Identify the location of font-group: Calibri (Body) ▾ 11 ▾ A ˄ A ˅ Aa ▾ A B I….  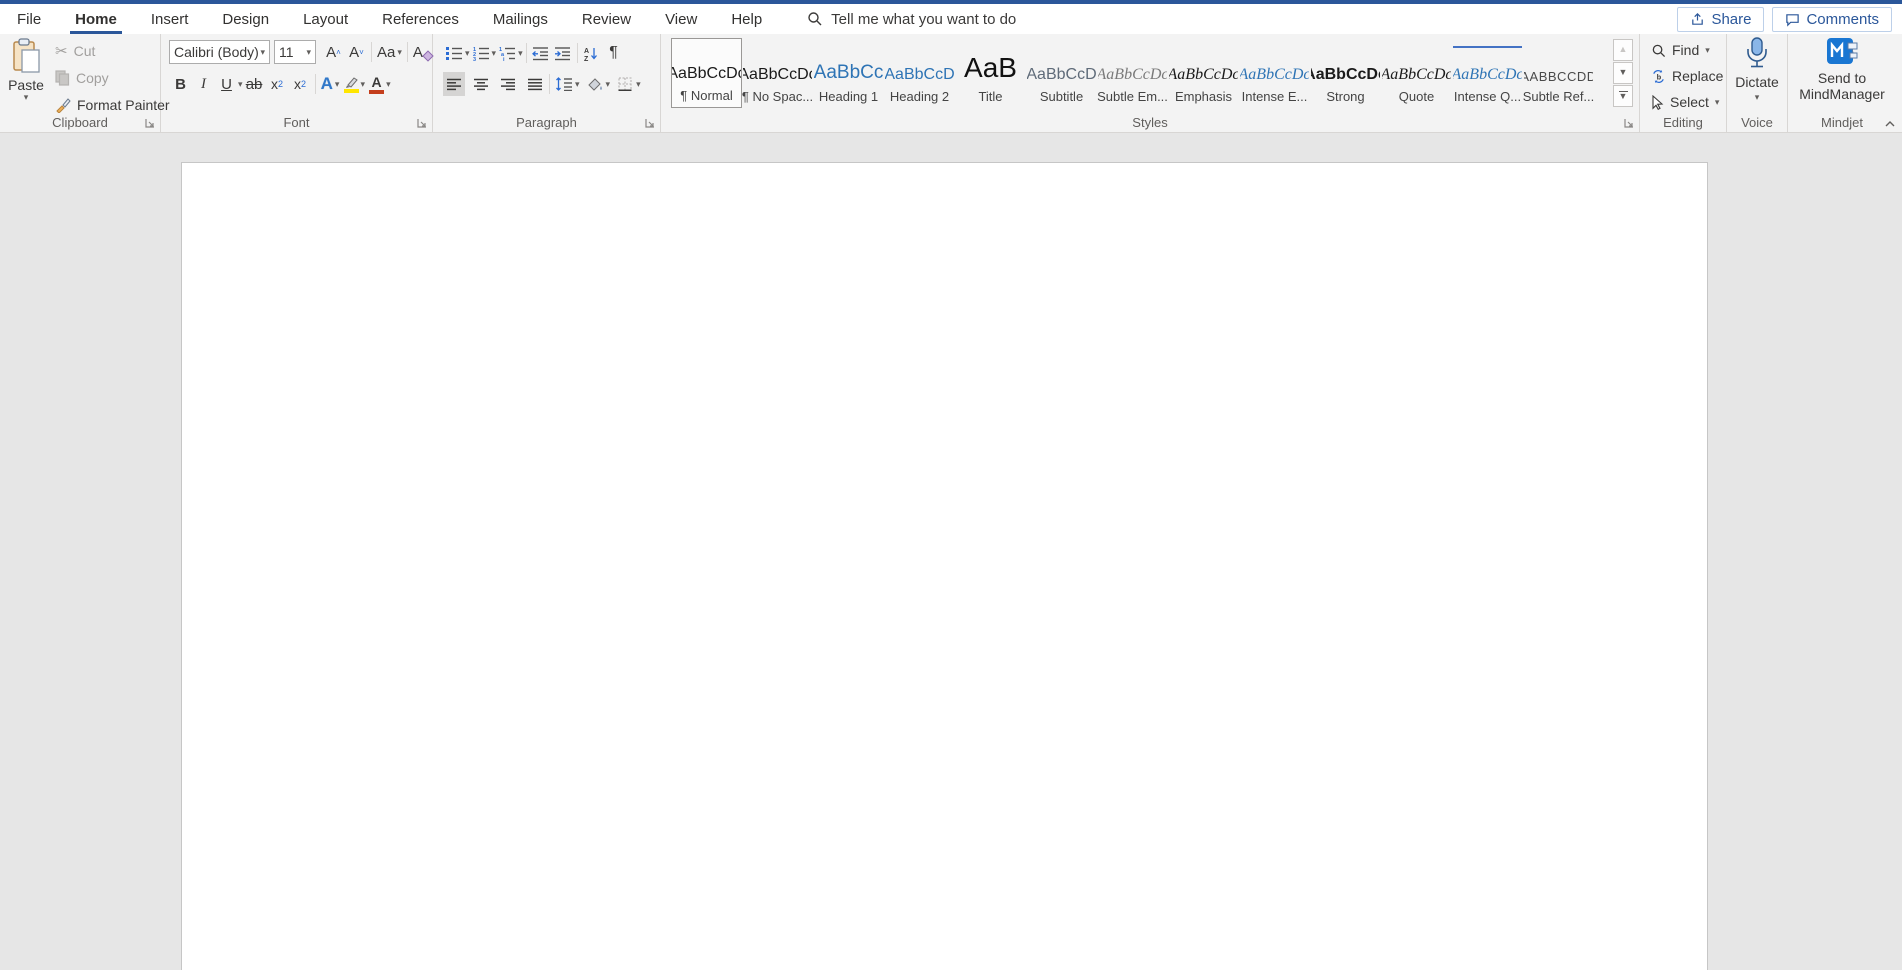
(297, 83).